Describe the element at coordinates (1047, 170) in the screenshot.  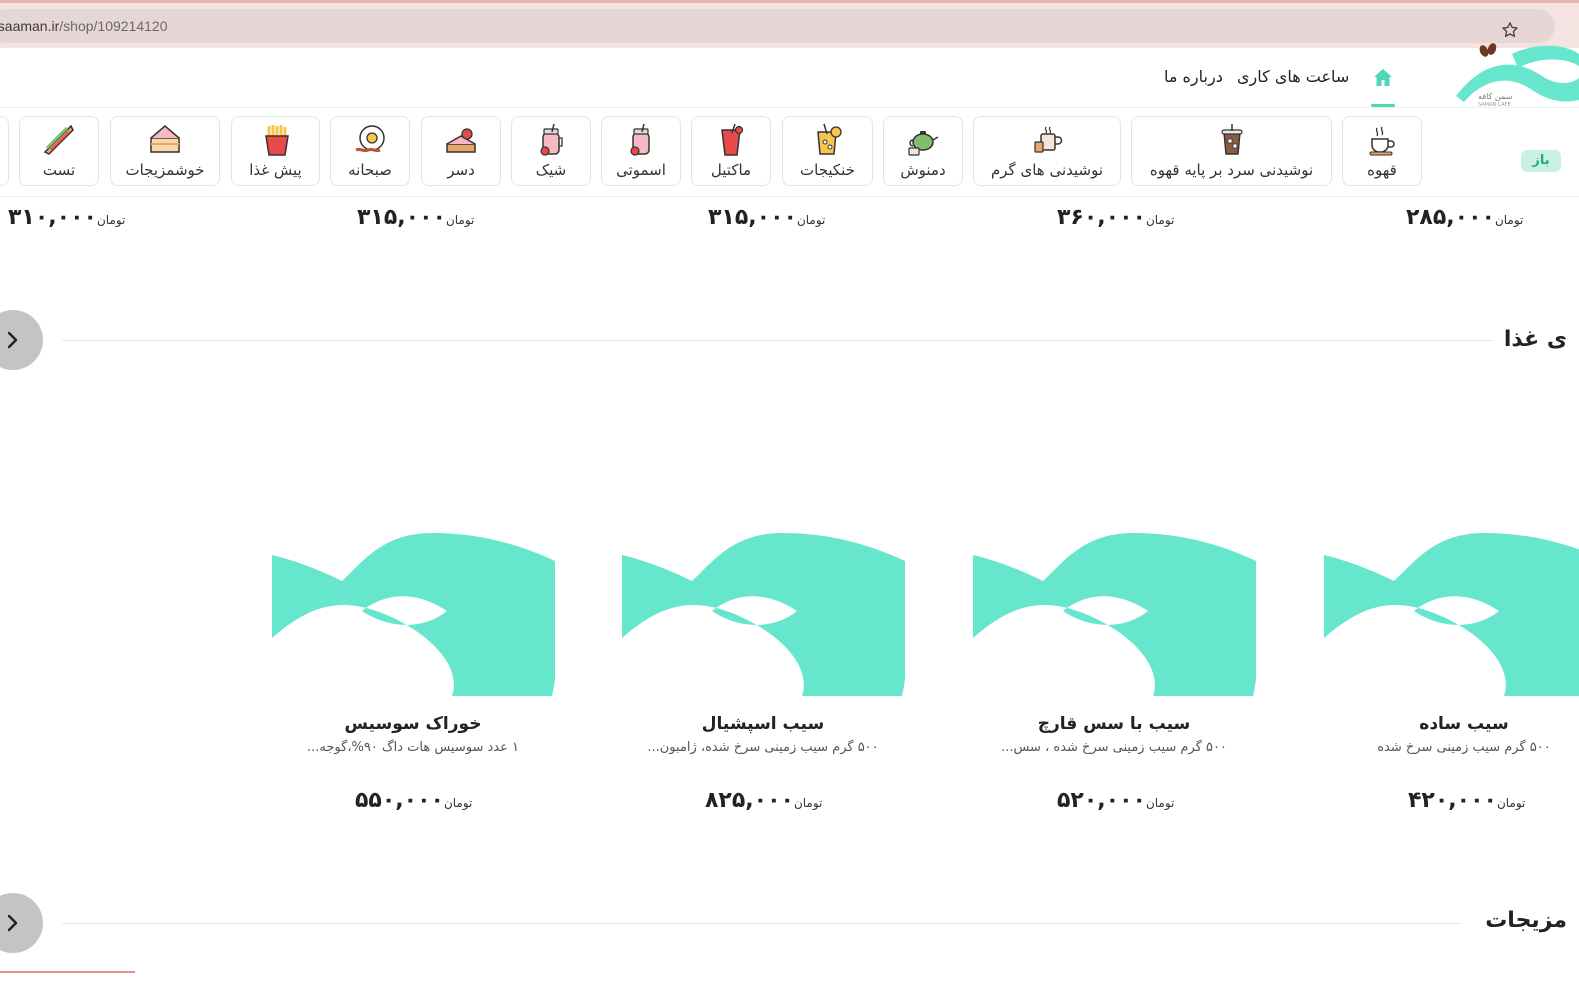
I see `category-label: نوشیدنی های گرم` at that location.